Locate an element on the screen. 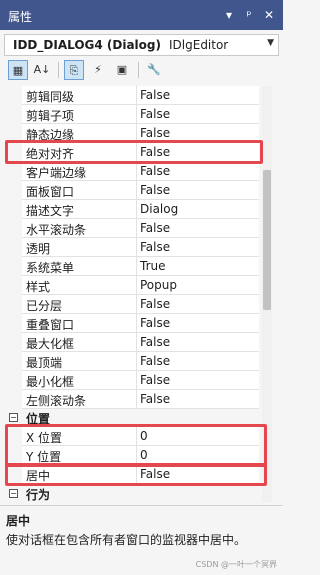 This screenshot has width=320, height=575. chevron-down-icon: ▼ is located at coordinates (270, 43).